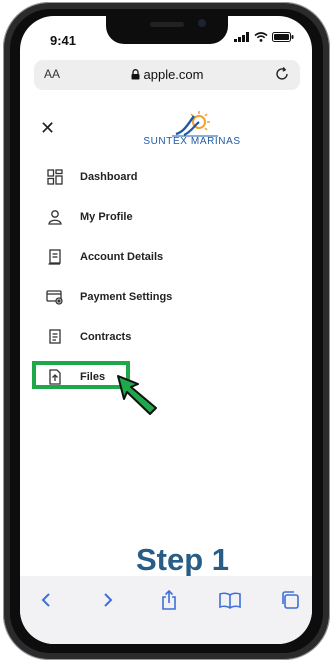 The width and height of the screenshot is (334, 662). Describe the element at coordinates (283, 37) in the screenshot. I see `battery-icon` at that location.